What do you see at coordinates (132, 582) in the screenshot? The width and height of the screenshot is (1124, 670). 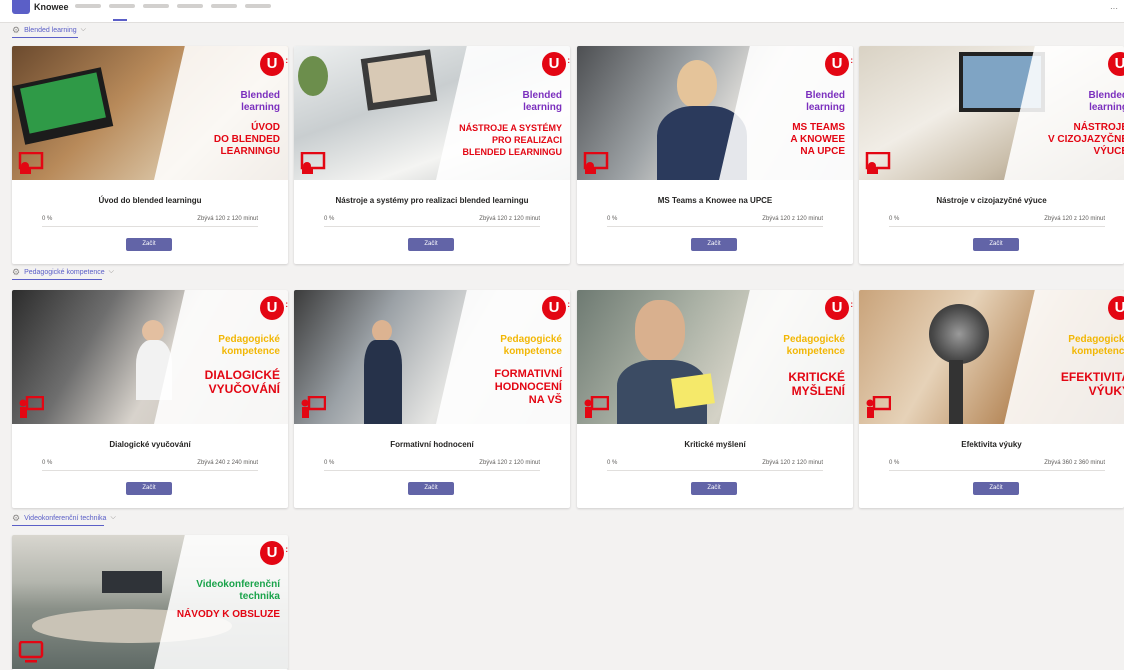 I see `conference-screen` at bounding box center [132, 582].